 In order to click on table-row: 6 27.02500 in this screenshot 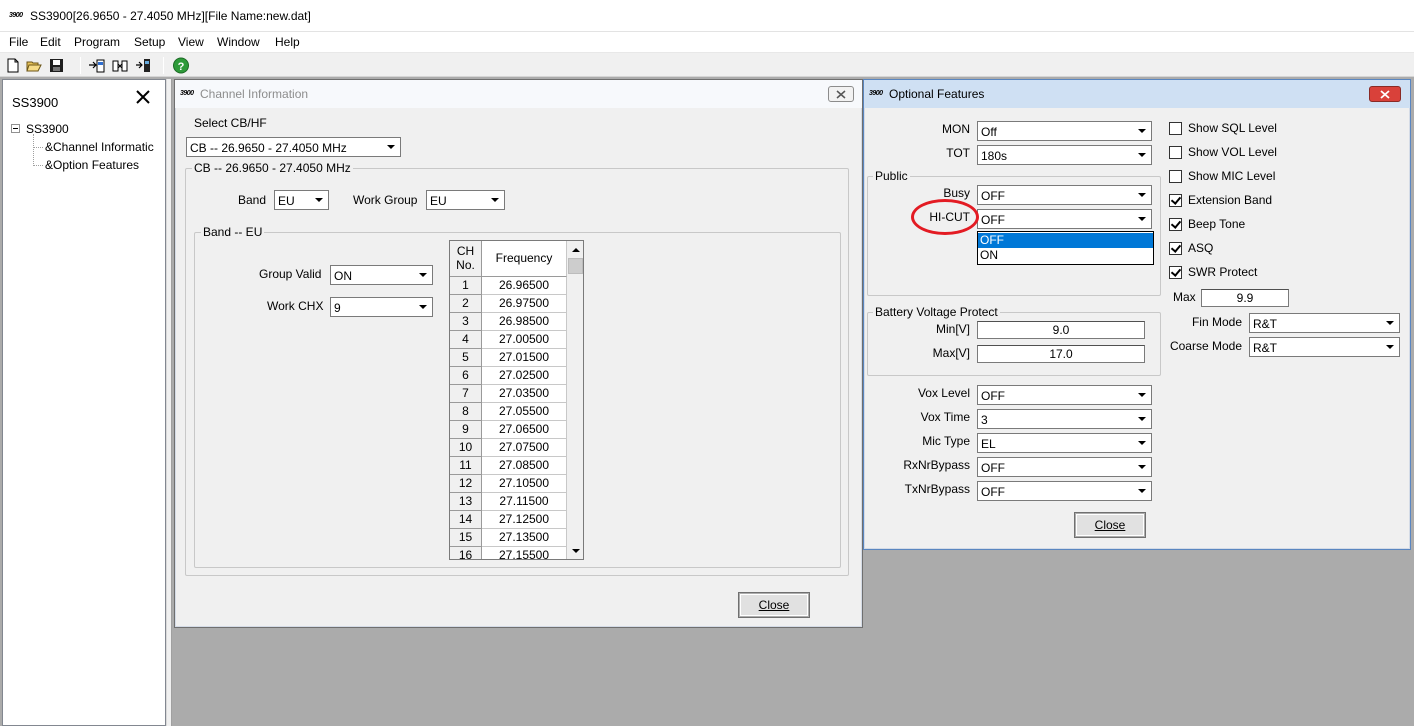, I will do `click(508, 376)`.